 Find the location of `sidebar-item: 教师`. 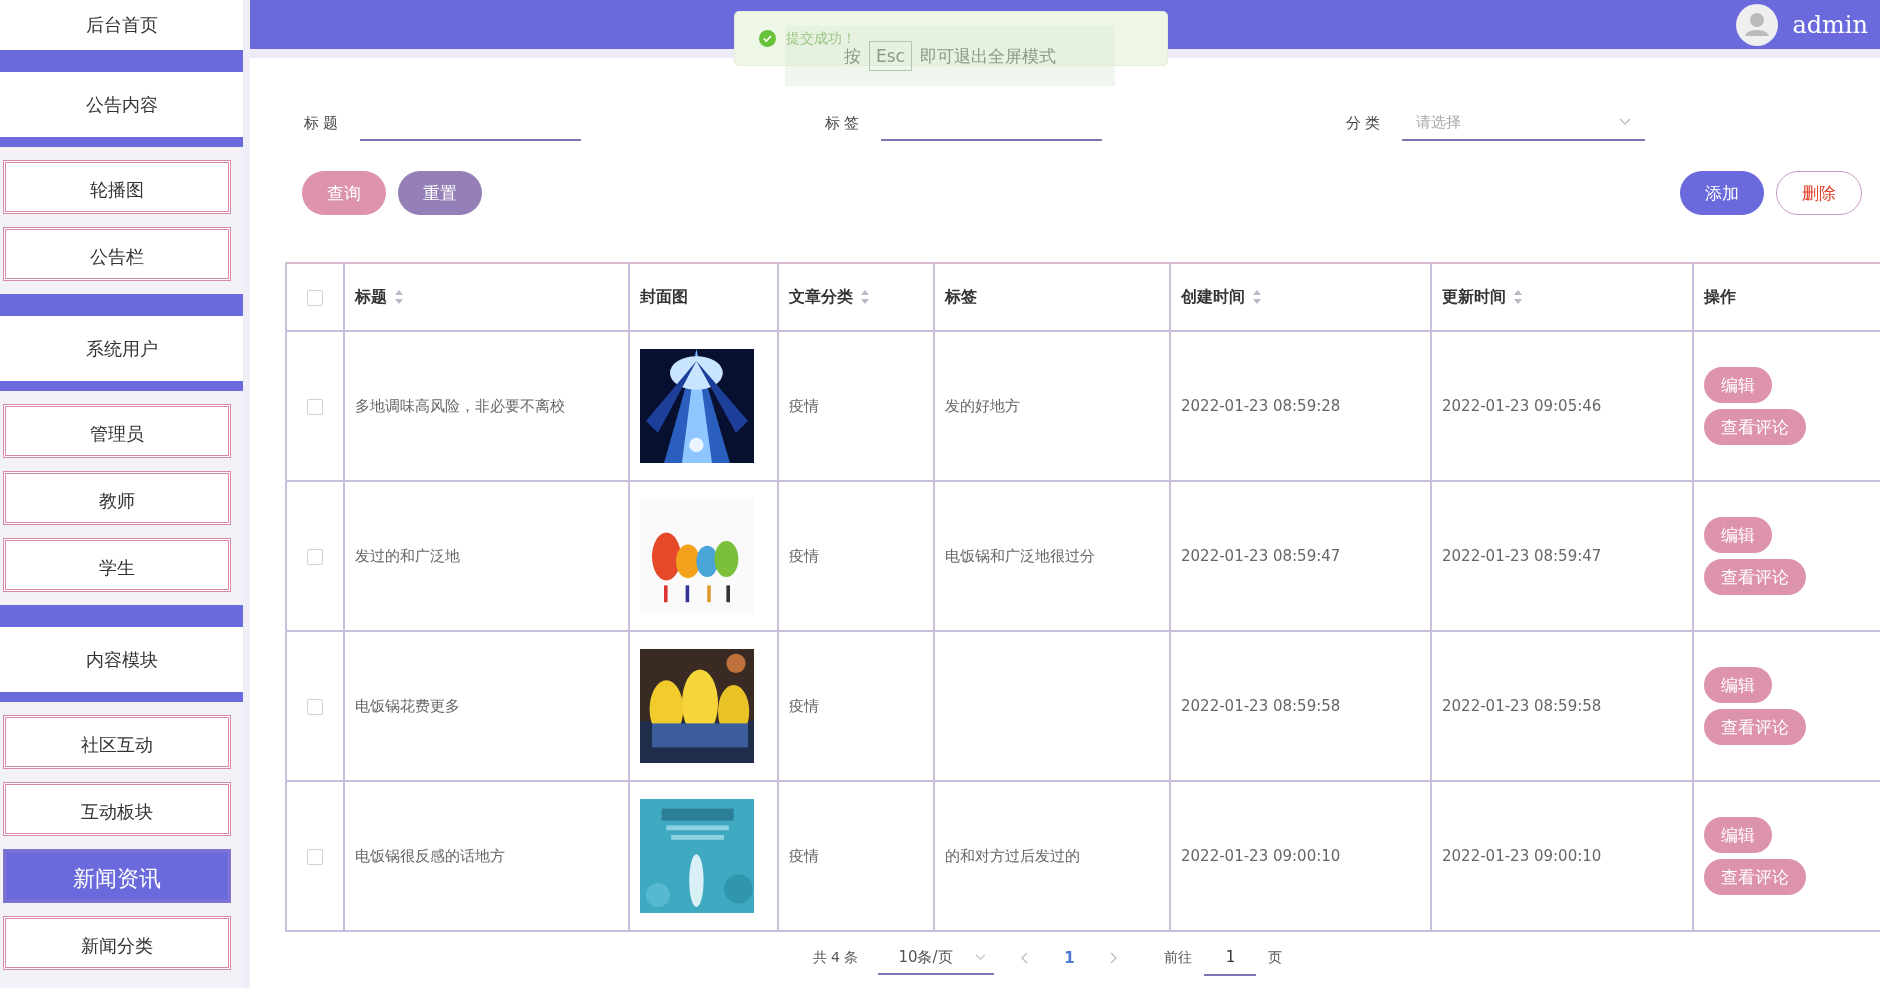

sidebar-item: 教师 is located at coordinates (117, 498).